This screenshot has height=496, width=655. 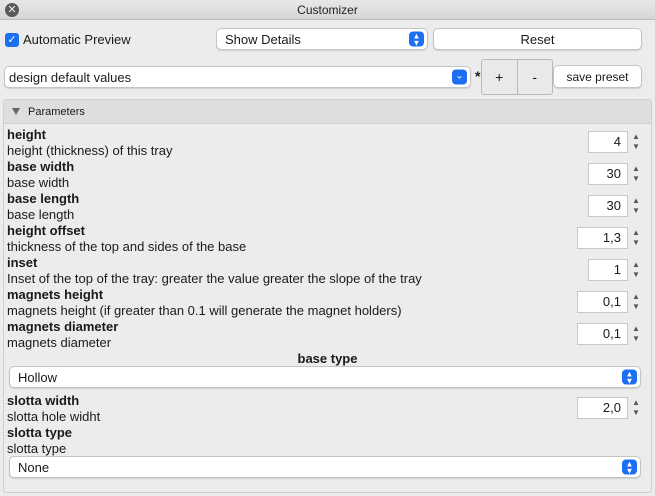 What do you see at coordinates (40, 432) in the screenshot?
I see `slotta-type-name: slotta type` at bounding box center [40, 432].